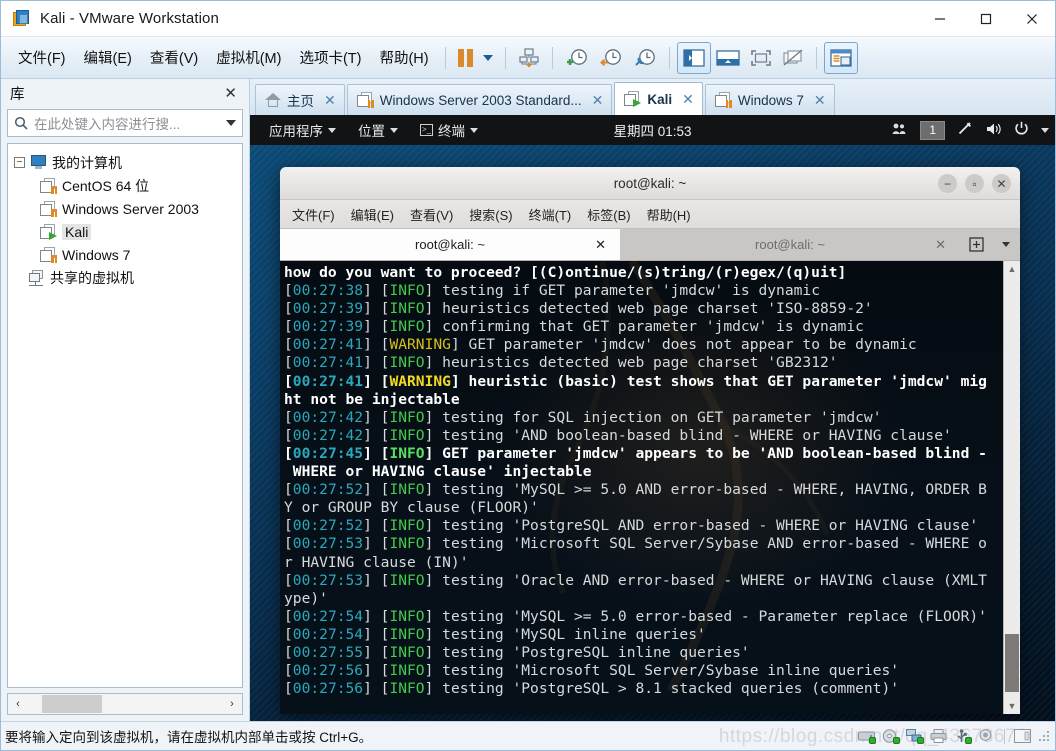  What do you see at coordinates (769, 99) in the screenshot?
I see `tab-windows-7: Windows 7 ✕` at bounding box center [769, 99].